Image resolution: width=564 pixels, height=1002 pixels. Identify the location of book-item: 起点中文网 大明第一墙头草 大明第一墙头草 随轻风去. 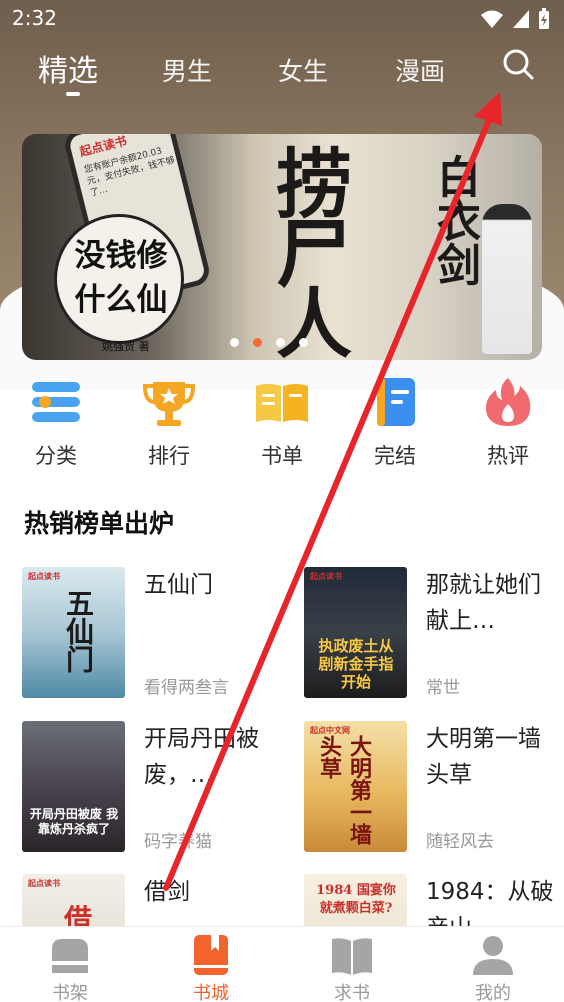
(434, 791).